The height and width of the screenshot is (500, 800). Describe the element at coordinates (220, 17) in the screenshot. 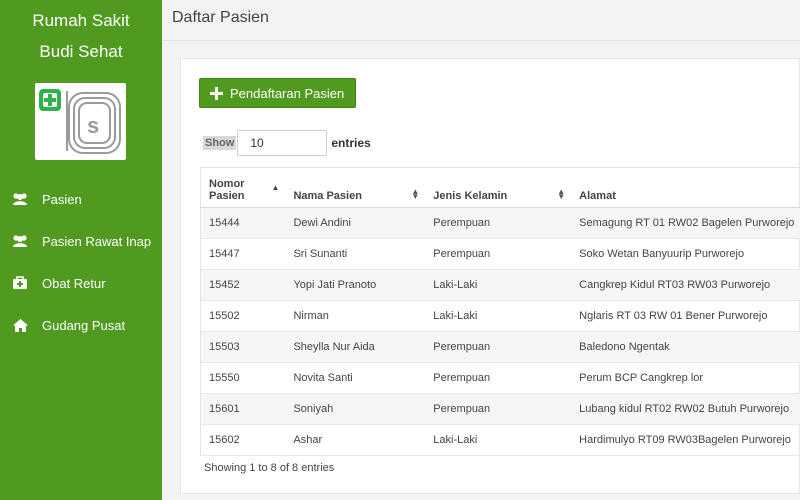

I see `page-title: Daftar Pasien` at that location.